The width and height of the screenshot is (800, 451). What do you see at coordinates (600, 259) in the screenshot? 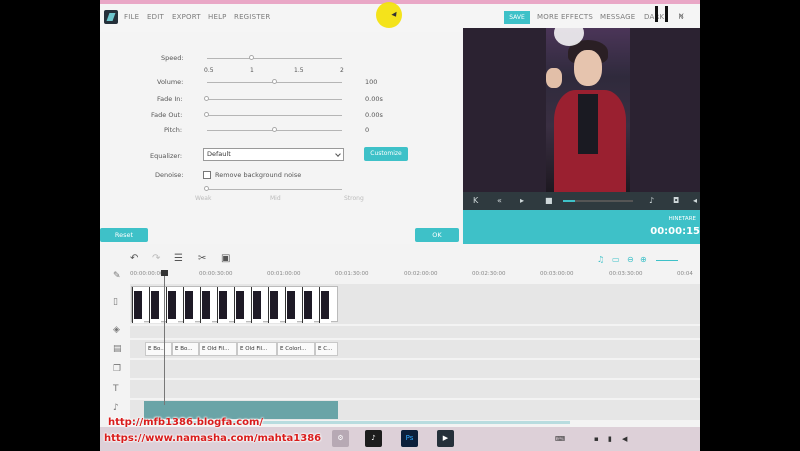
I see `voiceover-icon: ♫` at bounding box center [600, 259].